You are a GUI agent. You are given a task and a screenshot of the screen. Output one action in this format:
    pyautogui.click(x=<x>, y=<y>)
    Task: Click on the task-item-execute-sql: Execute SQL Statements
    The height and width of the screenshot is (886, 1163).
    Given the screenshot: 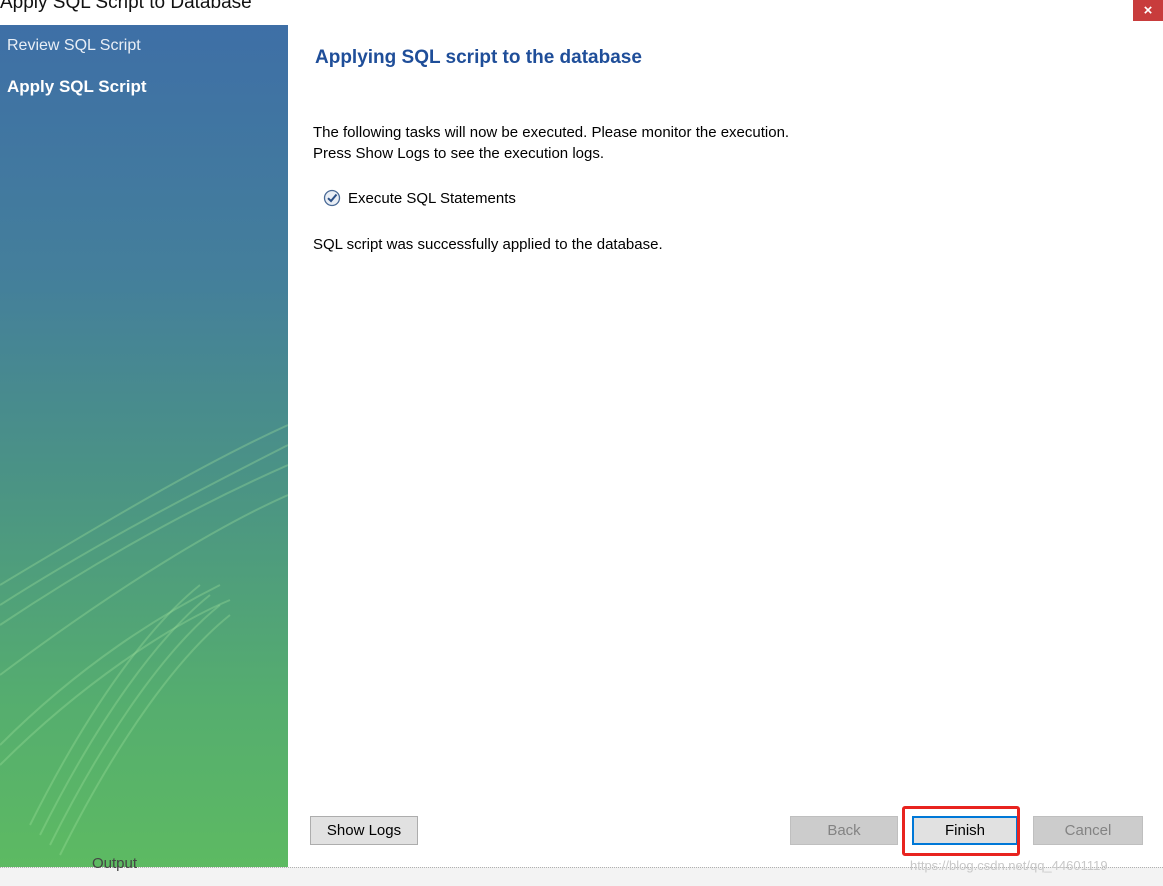 What is the action you would take?
    pyautogui.click(x=419, y=198)
    